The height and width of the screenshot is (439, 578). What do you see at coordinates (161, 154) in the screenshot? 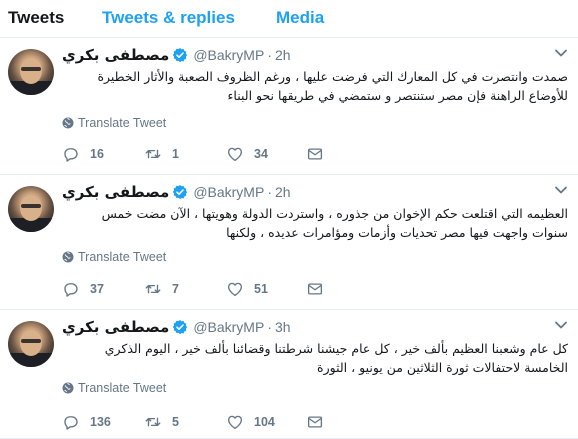
I see `retweet-button: 1` at bounding box center [161, 154].